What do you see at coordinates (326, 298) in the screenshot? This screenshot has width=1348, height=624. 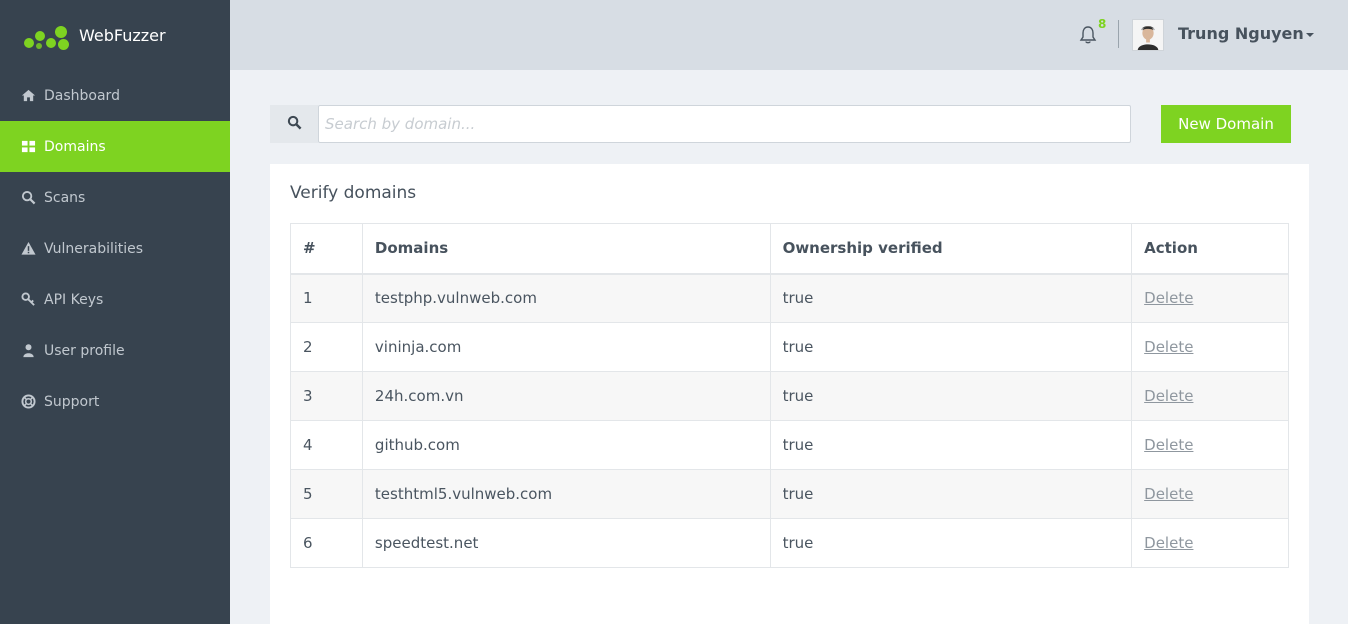 I see `row-number: 1` at bounding box center [326, 298].